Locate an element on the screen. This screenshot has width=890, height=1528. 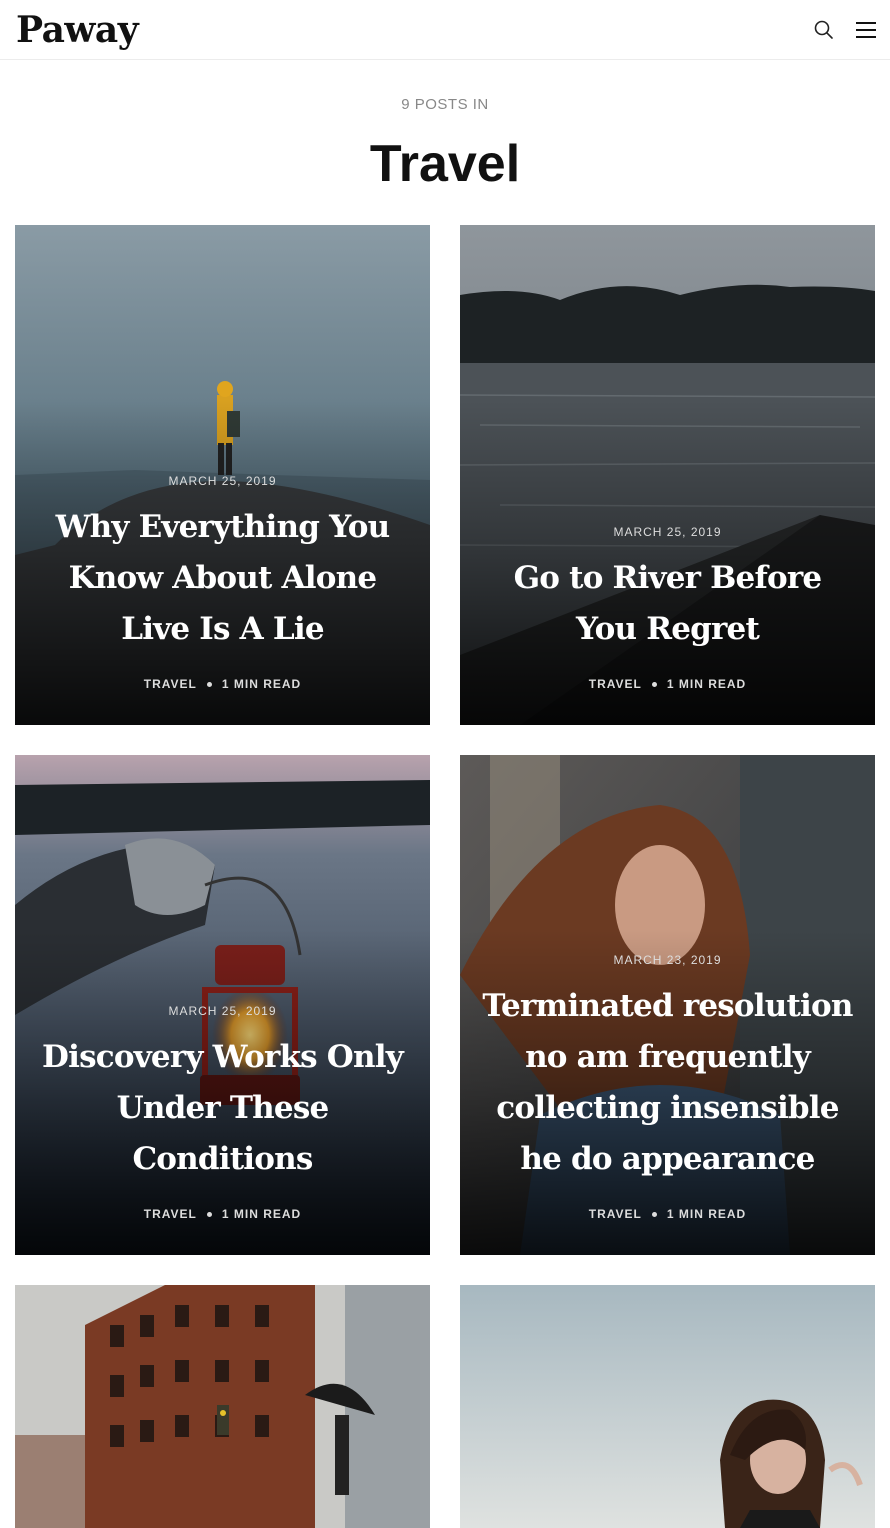
post-date: MARCH 23, 2019 is located at coordinates (667, 960).